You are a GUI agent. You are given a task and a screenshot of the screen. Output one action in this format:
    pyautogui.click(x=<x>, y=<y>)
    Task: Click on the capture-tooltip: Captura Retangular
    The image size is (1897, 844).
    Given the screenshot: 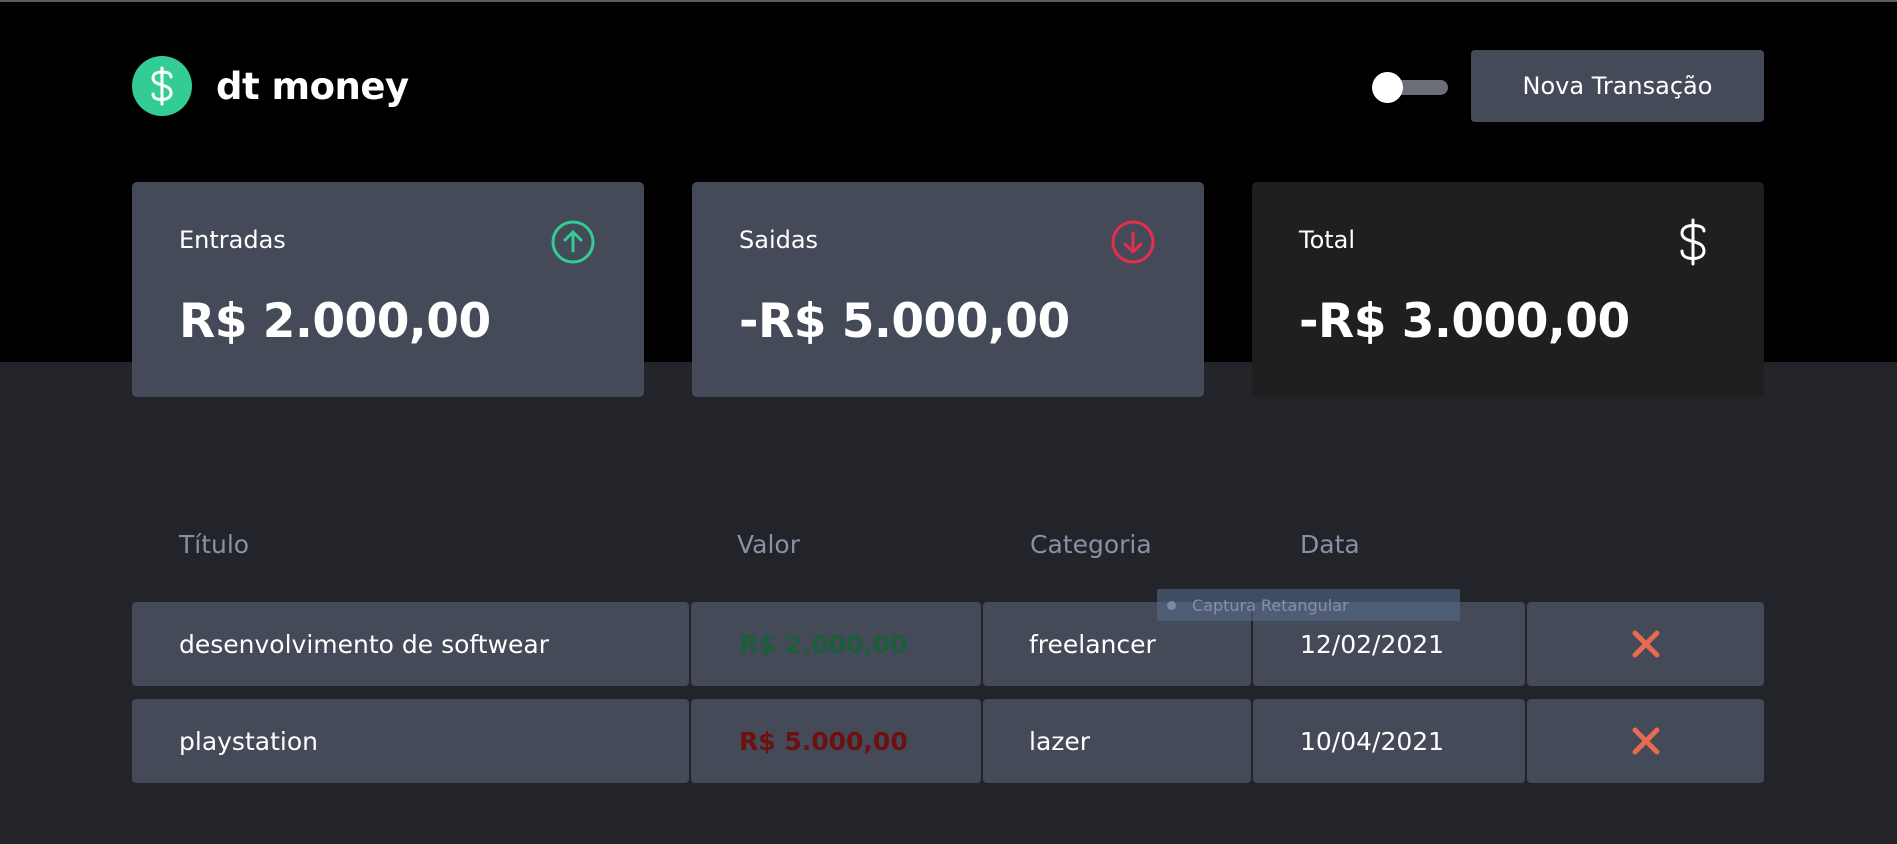 What is the action you would take?
    pyautogui.click(x=1308, y=605)
    